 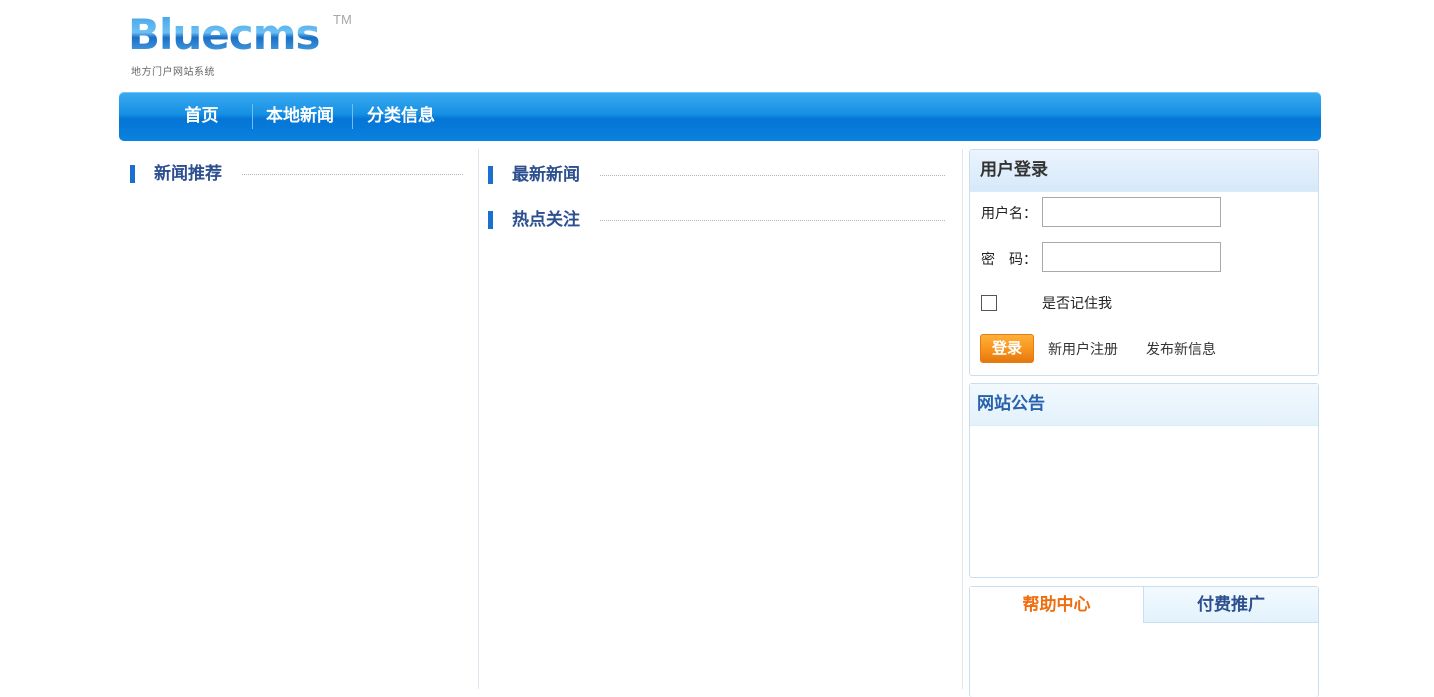 What do you see at coordinates (300, 116) in the screenshot?
I see `nav-item-local-news: 本地新闻` at bounding box center [300, 116].